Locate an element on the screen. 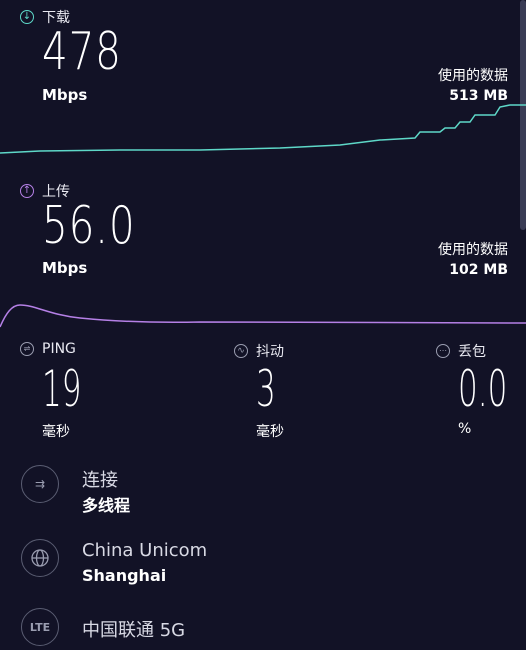  download-speed-graph is located at coordinates (263, 129).